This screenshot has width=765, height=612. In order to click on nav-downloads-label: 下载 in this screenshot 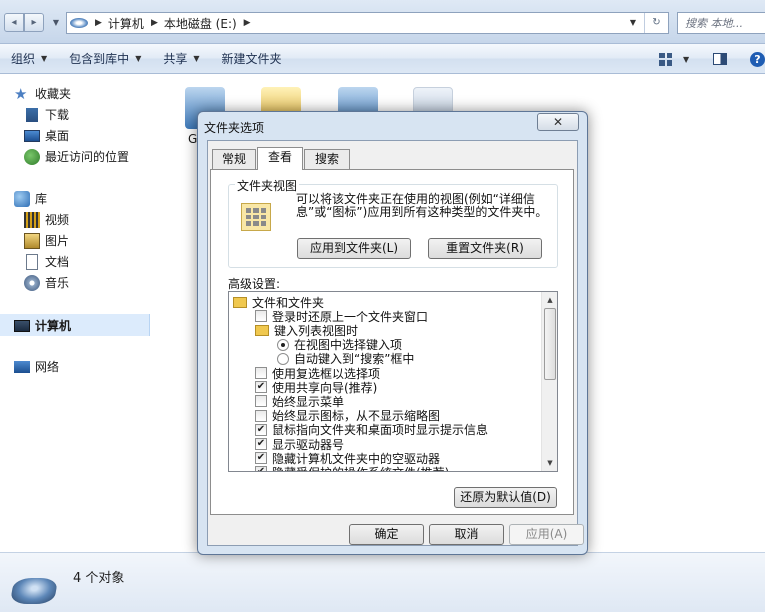, I will do `click(57, 115)`.